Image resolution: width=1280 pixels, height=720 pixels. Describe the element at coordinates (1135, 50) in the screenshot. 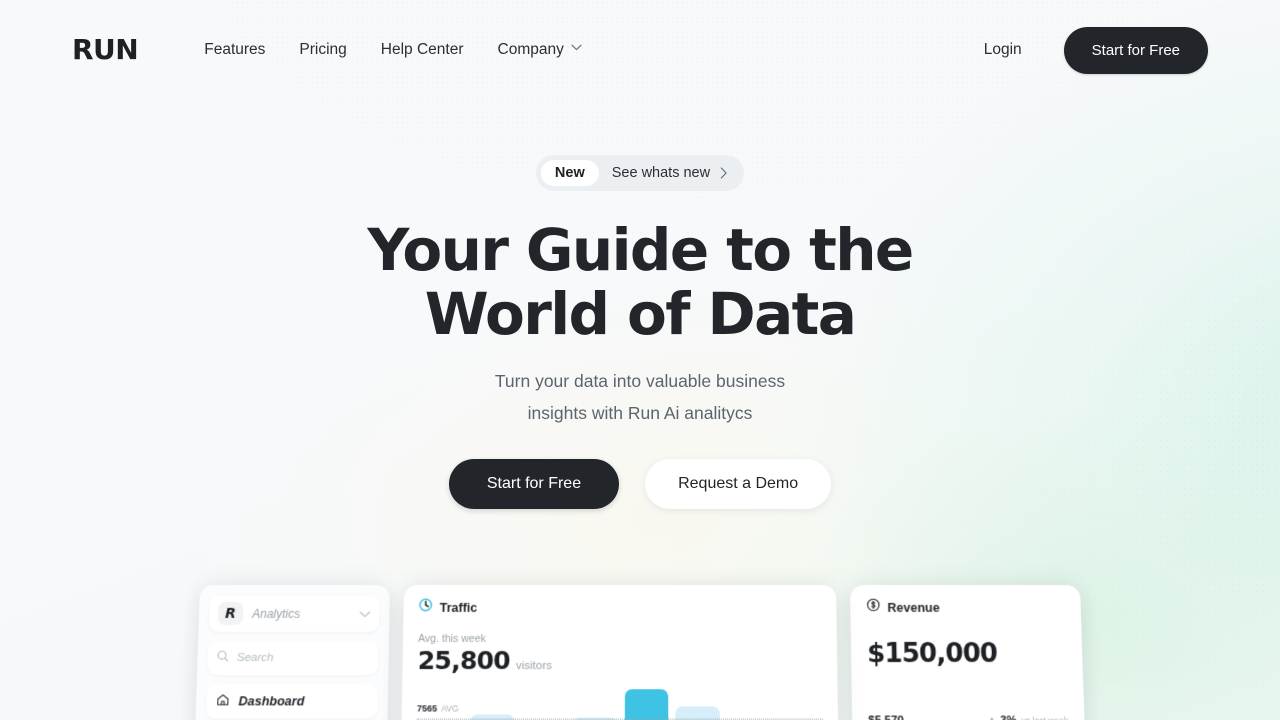

I see `start-for-free-button-nav: Start for Free` at that location.